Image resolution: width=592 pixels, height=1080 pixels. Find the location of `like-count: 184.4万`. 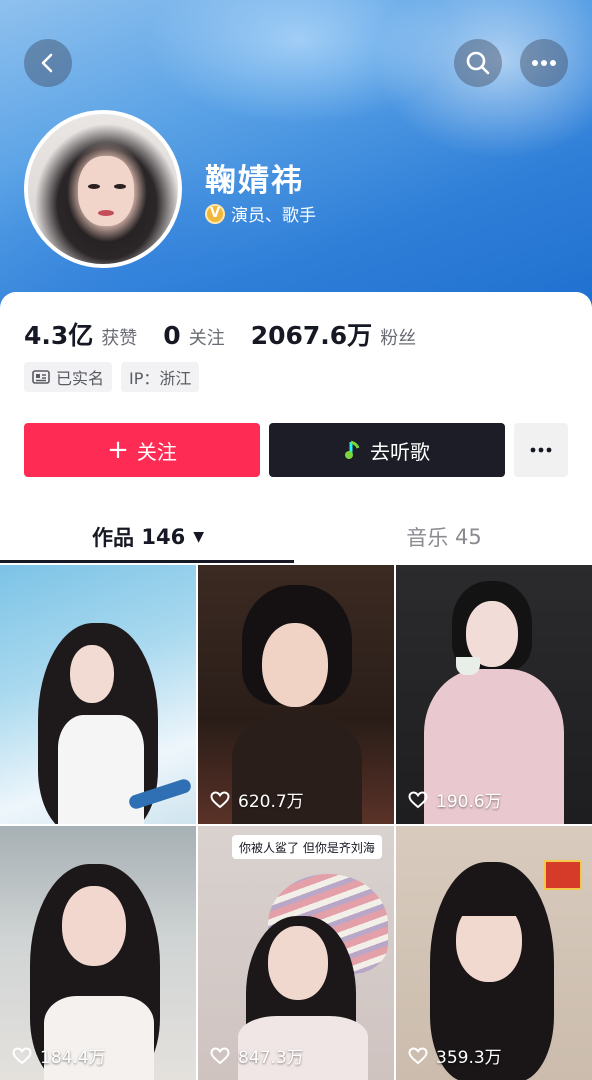

like-count: 184.4万 is located at coordinates (59, 1055).